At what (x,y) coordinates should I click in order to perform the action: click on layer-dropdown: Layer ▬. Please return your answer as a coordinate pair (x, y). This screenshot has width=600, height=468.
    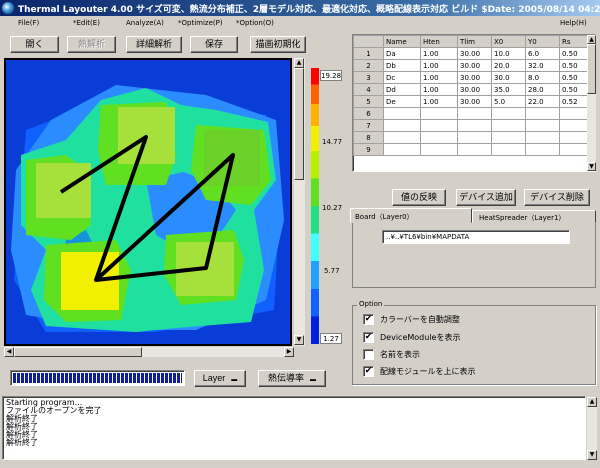
    Looking at the image, I should click on (220, 378).